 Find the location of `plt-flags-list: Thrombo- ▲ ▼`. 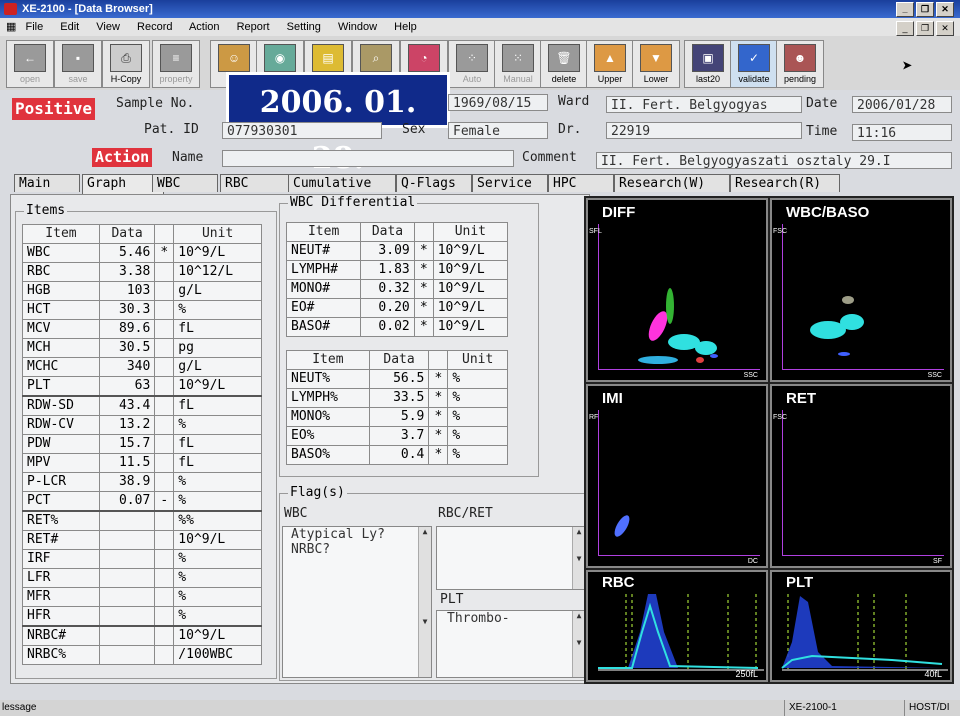

plt-flags-list: Thrombo- ▲ ▼ is located at coordinates (511, 644).